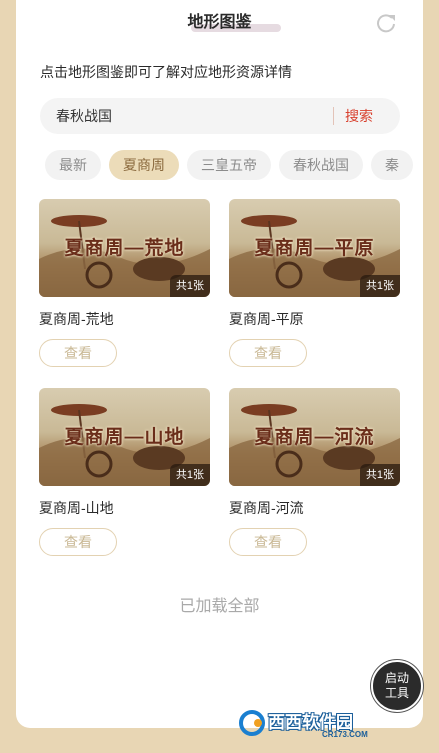  What do you see at coordinates (219, 22) in the screenshot?
I see `page-title: 地形图鉴` at bounding box center [219, 22].